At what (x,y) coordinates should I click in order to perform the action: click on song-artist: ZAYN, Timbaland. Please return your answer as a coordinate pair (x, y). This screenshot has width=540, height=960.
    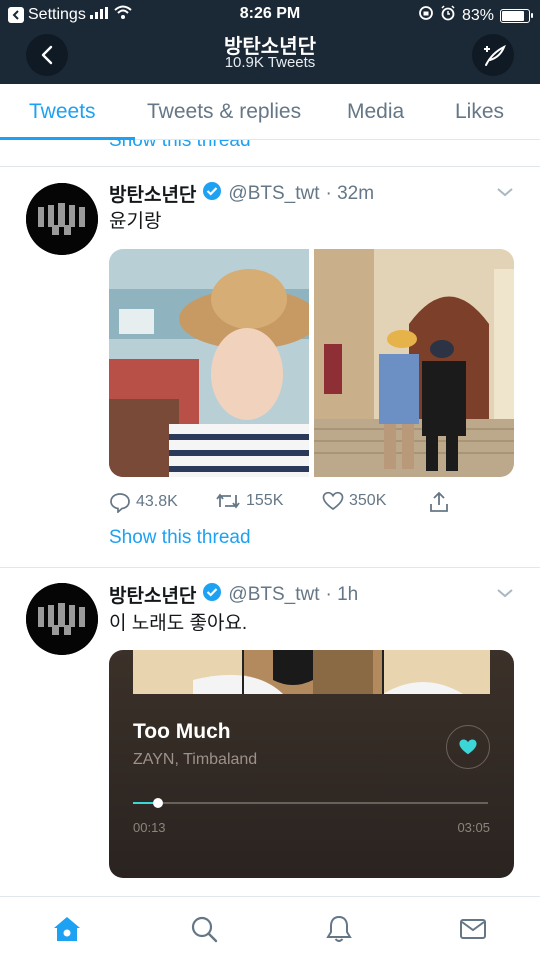
    Looking at the image, I should click on (195, 759).